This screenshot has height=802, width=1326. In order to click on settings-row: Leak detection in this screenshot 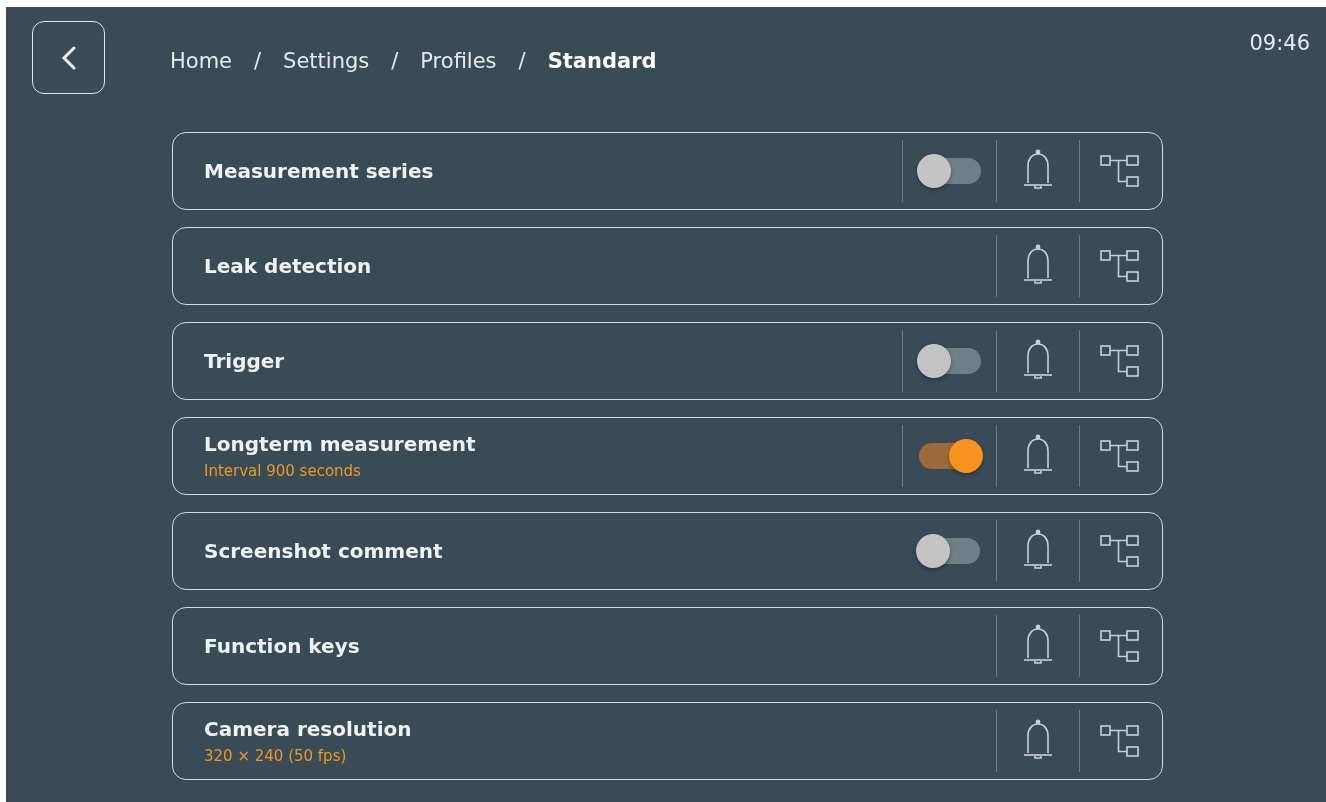, I will do `click(667, 266)`.